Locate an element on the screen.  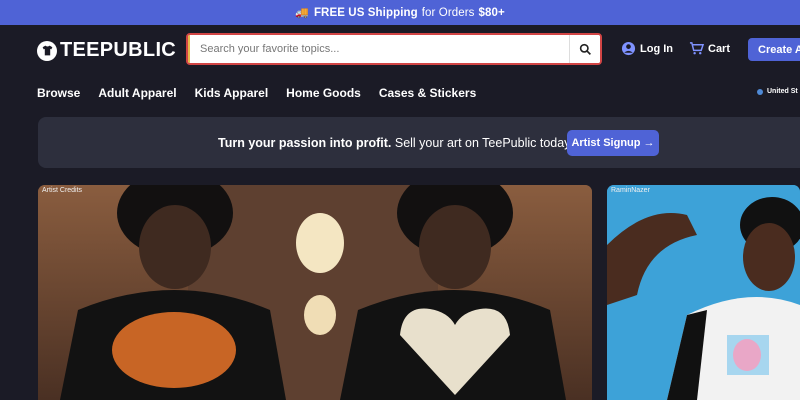
hero-image-side: RaminNazer is located at coordinates (703, 292).